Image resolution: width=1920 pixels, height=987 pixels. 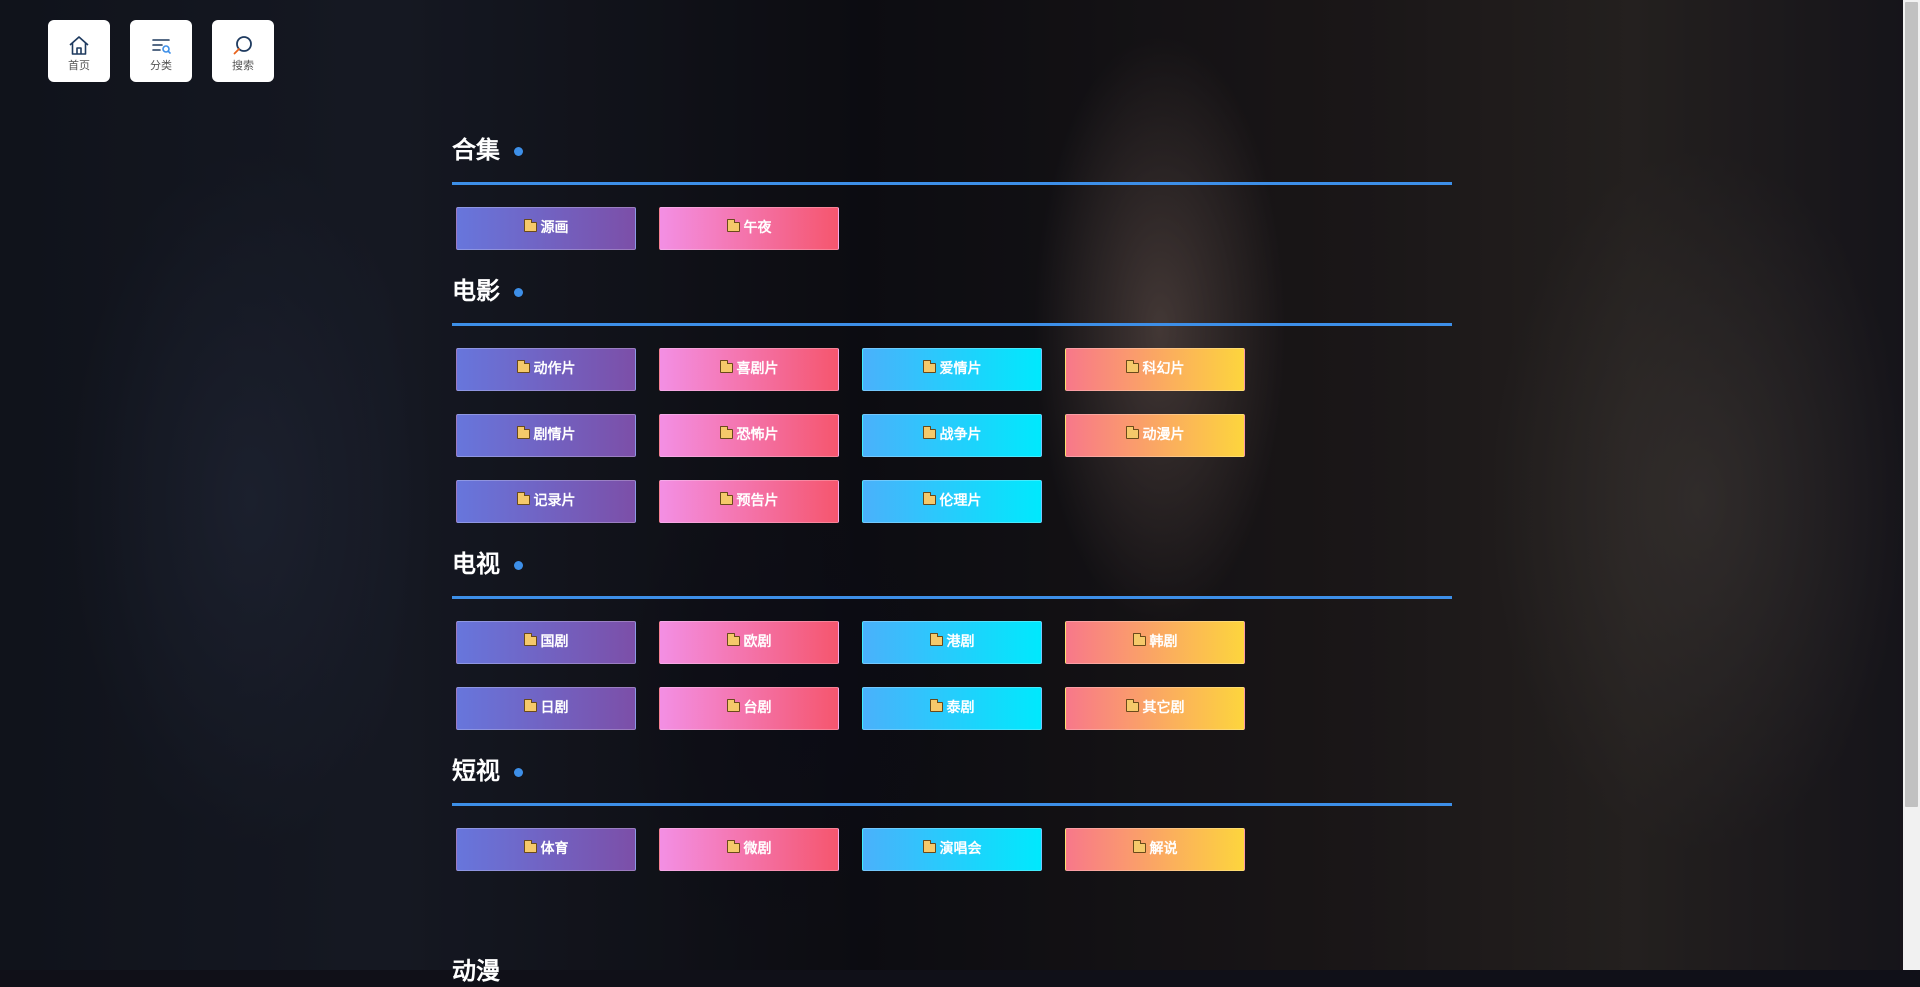 I want to click on category-tag: 体育, so click(x=546, y=849).